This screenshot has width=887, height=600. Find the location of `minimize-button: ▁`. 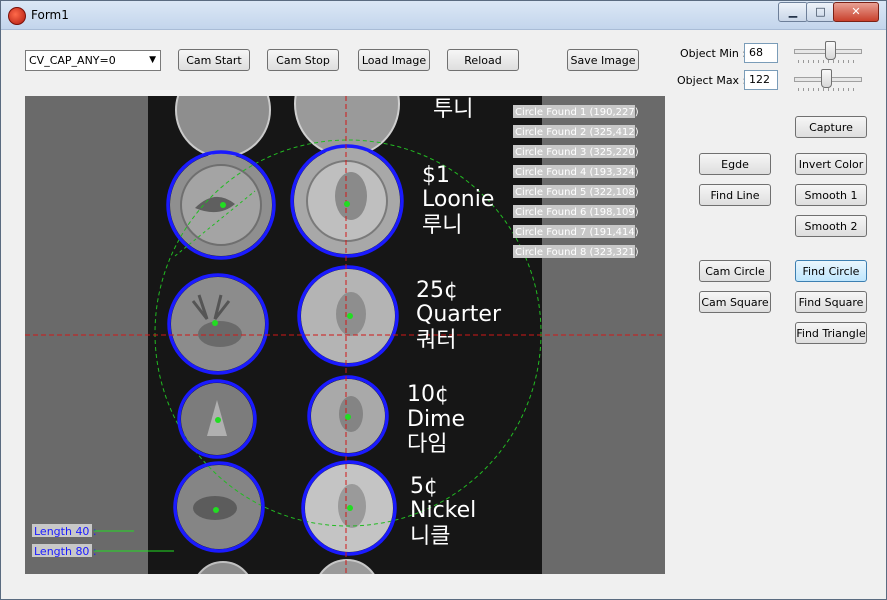

minimize-button: ▁ is located at coordinates (793, 12).